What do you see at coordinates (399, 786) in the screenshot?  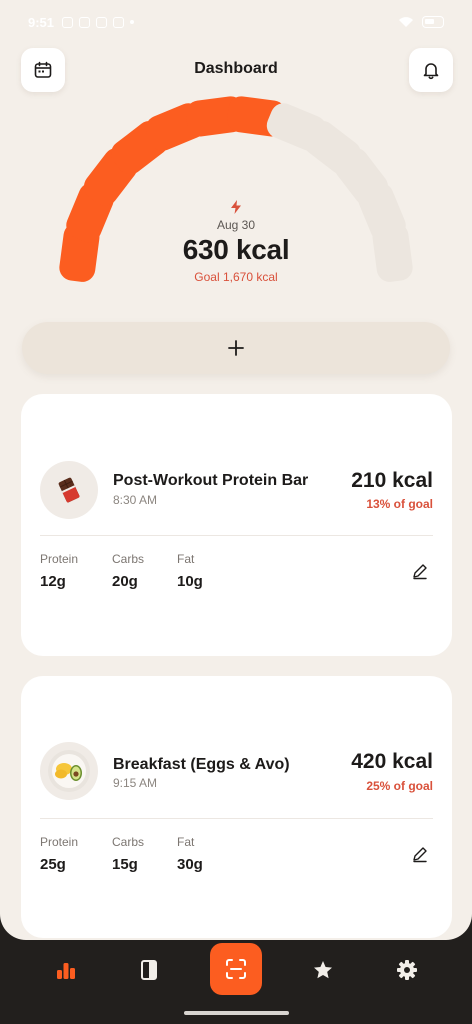 I see `meal-goal-percent: 25% of goal` at bounding box center [399, 786].